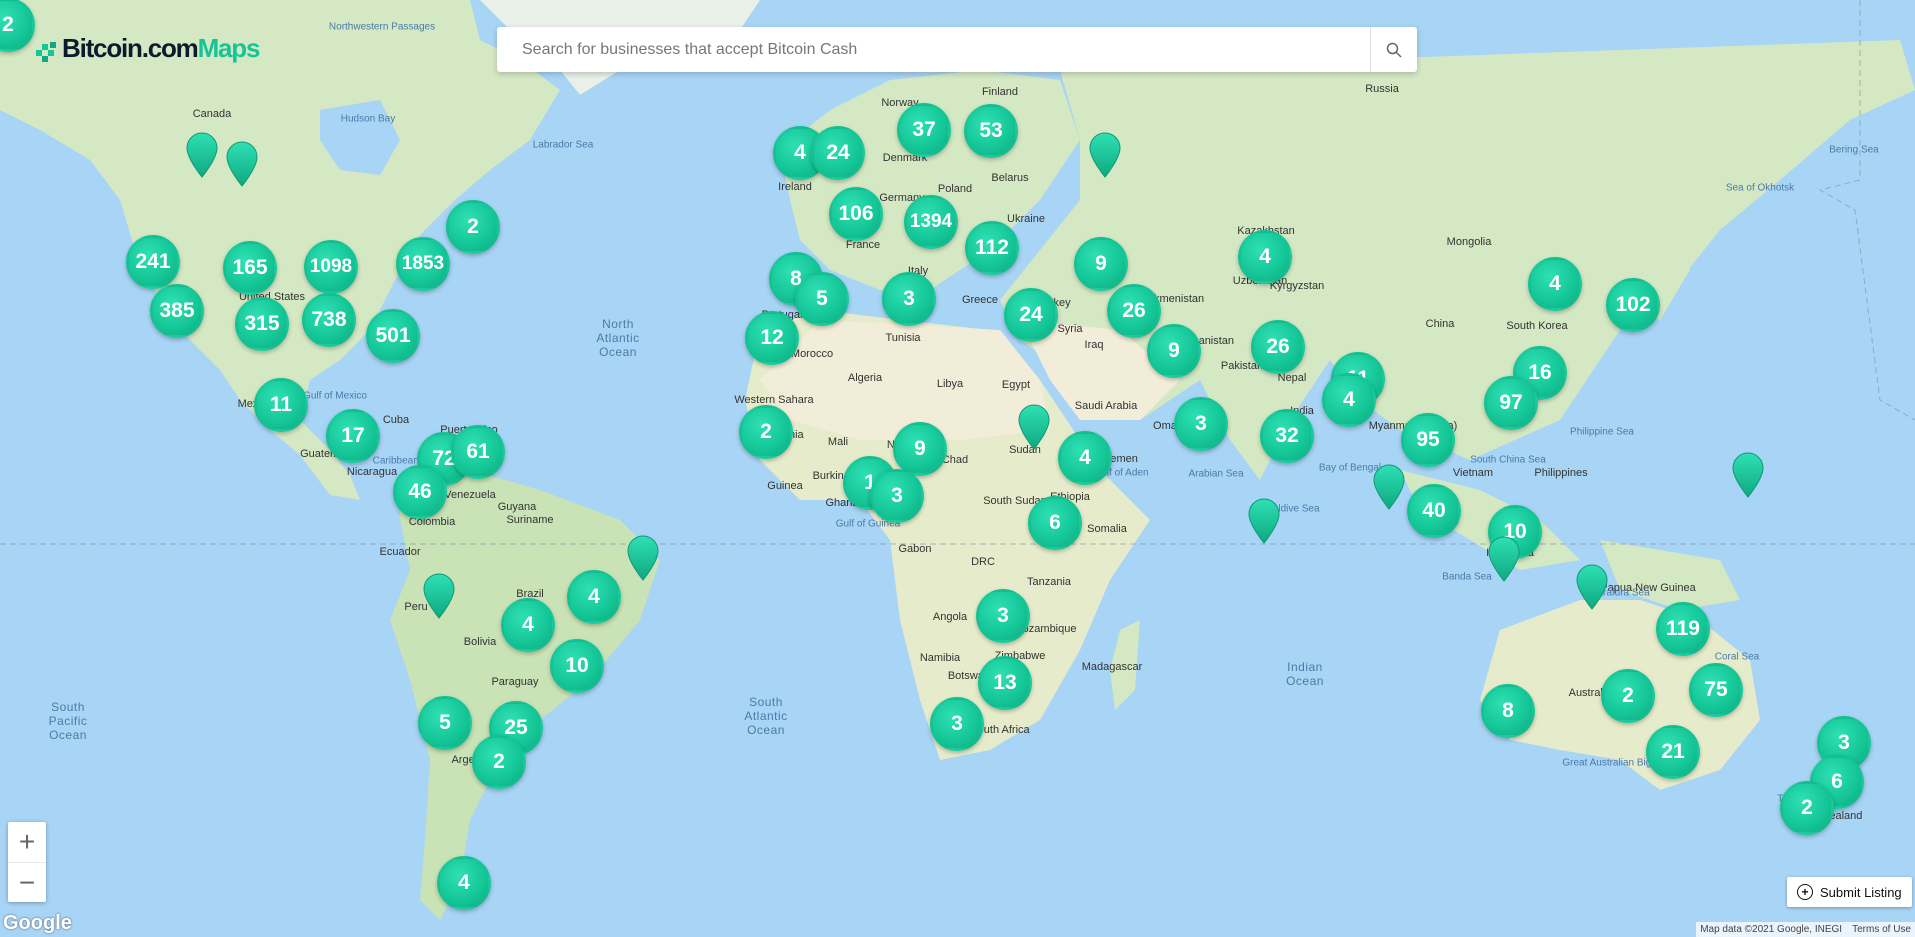 The width and height of the screenshot is (1915, 937). What do you see at coordinates (281, 405) in the screenshot?
I see `cluster-marker: 11` at bounding box center [281, 405].